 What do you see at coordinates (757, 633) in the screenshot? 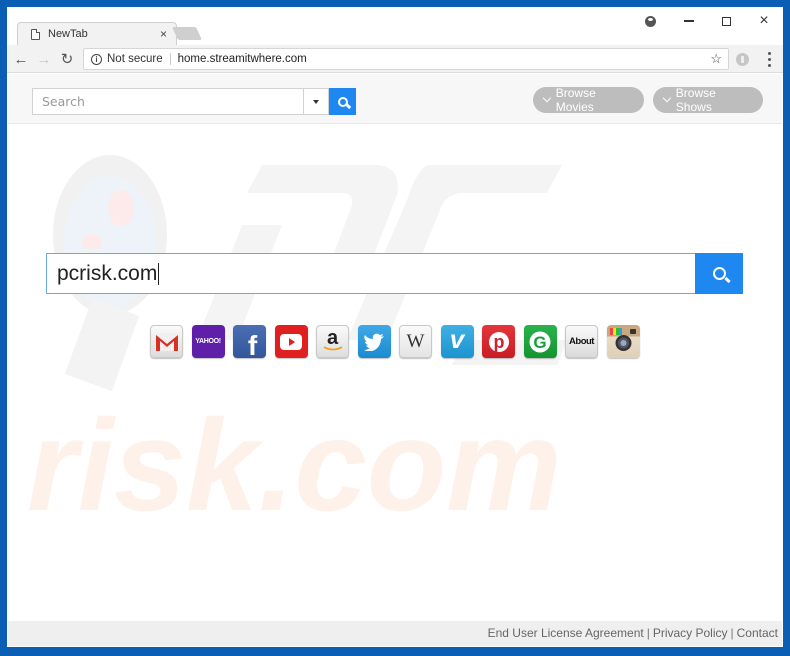
I see `footer-link-contact: Contact` at bounding box center [757, 633].